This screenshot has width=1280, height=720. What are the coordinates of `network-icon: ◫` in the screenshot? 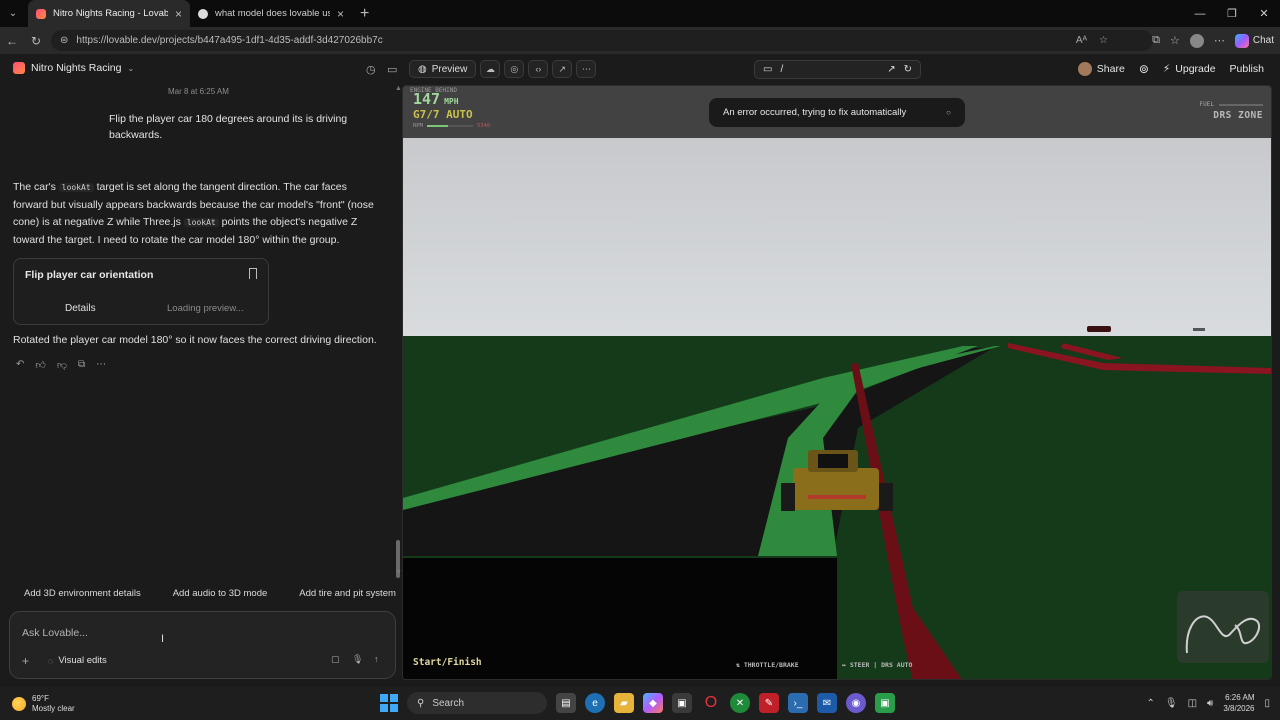 It's located at (1192, 703).